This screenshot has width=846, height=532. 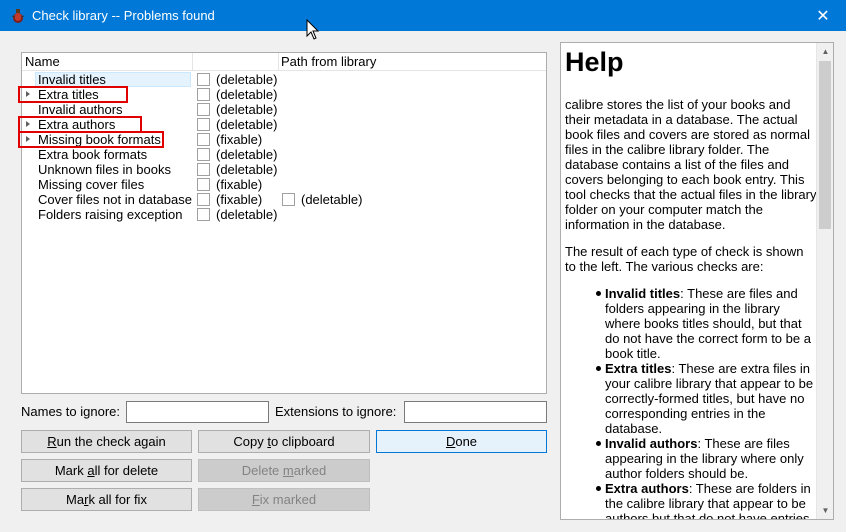 I want to click on tree-row-label: Missing book formats, so click(x=99, y=139).